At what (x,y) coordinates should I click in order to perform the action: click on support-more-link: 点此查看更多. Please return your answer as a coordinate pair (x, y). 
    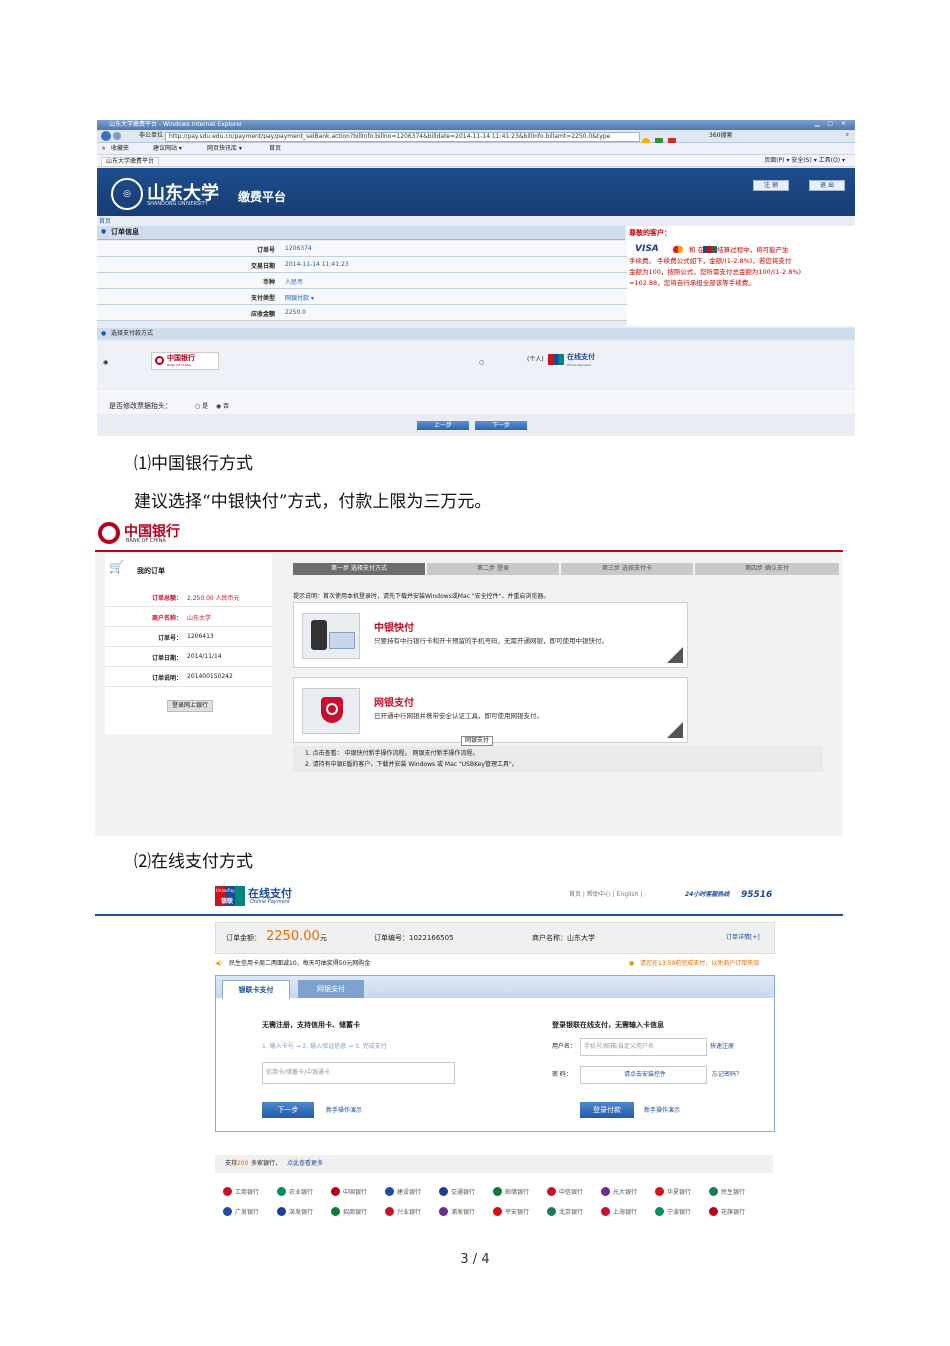
    Looking at the image, I should click on (305, 1164).